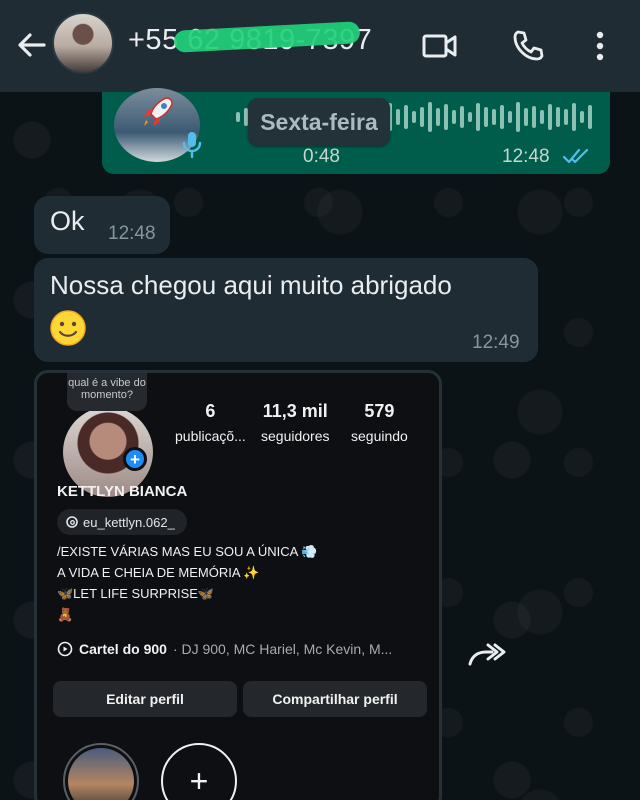 Image resolution: width=640 pixels, height=800 pixels. Describe the element at coordinates (320, 46) in the screenshot. I see `chat-header: +55 62 9819-7397` at that location.